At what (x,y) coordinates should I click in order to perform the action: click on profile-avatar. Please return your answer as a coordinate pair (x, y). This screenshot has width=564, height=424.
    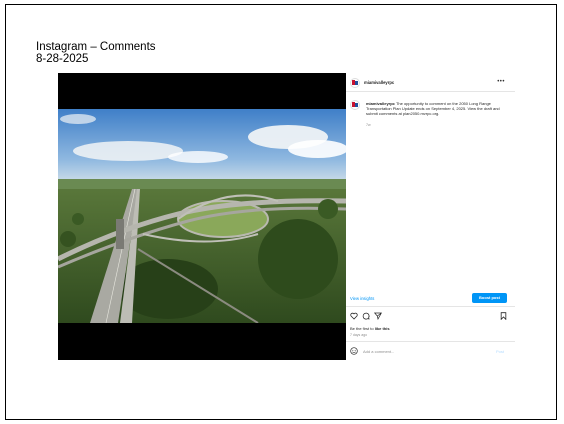
    Looking at the image, I should click on (355, 83).